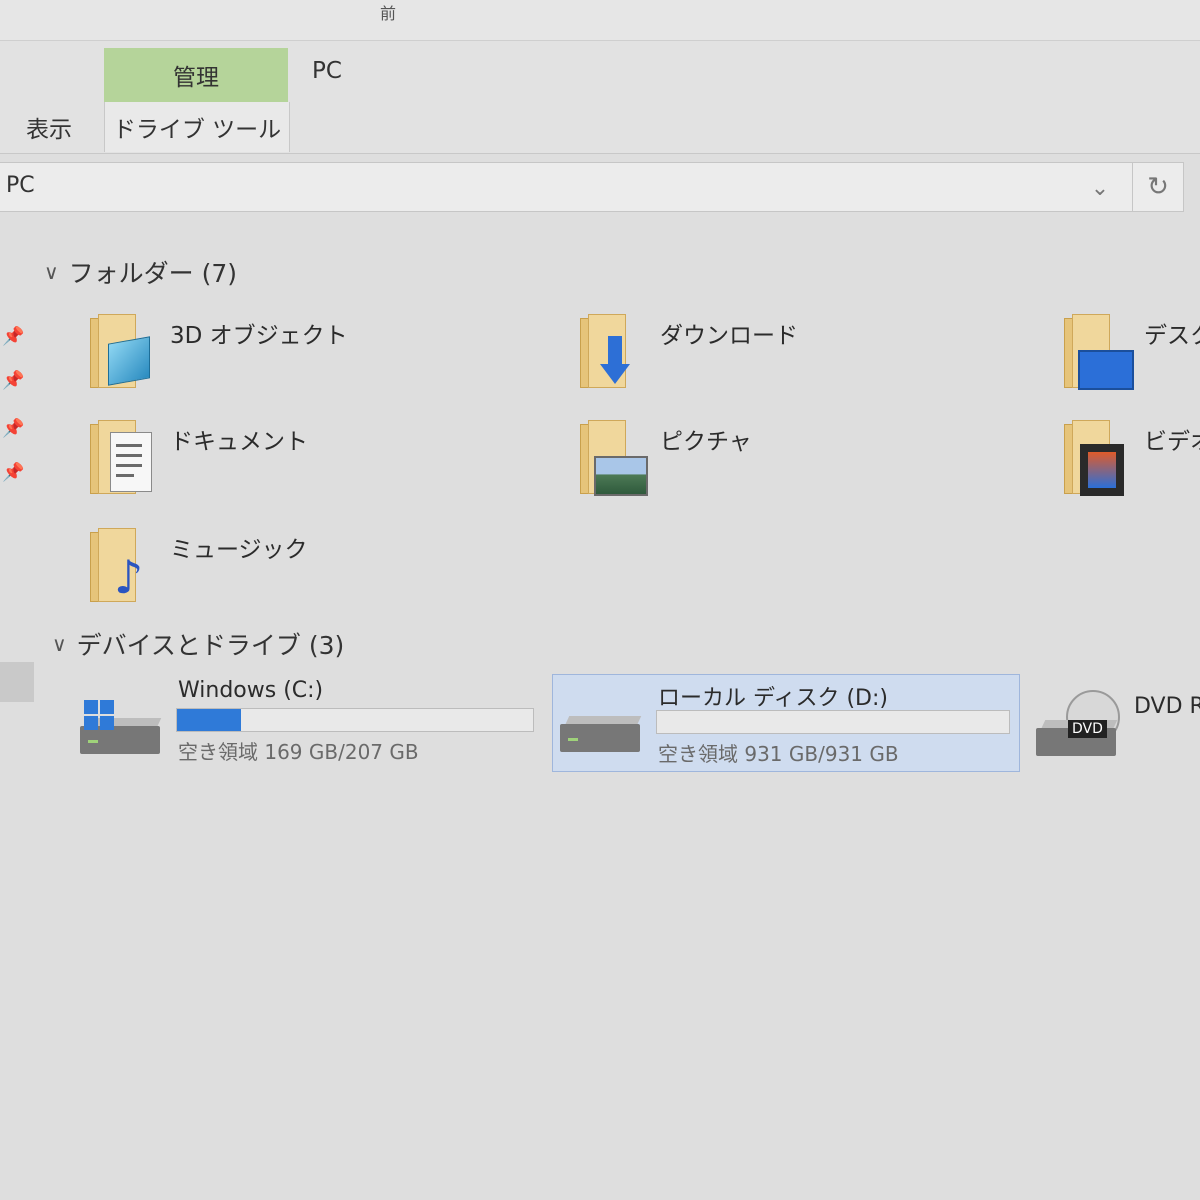 The height and width of the screenshot is (1200, 1200). I want to click on downloads-folder-icon, so click(612, 350).